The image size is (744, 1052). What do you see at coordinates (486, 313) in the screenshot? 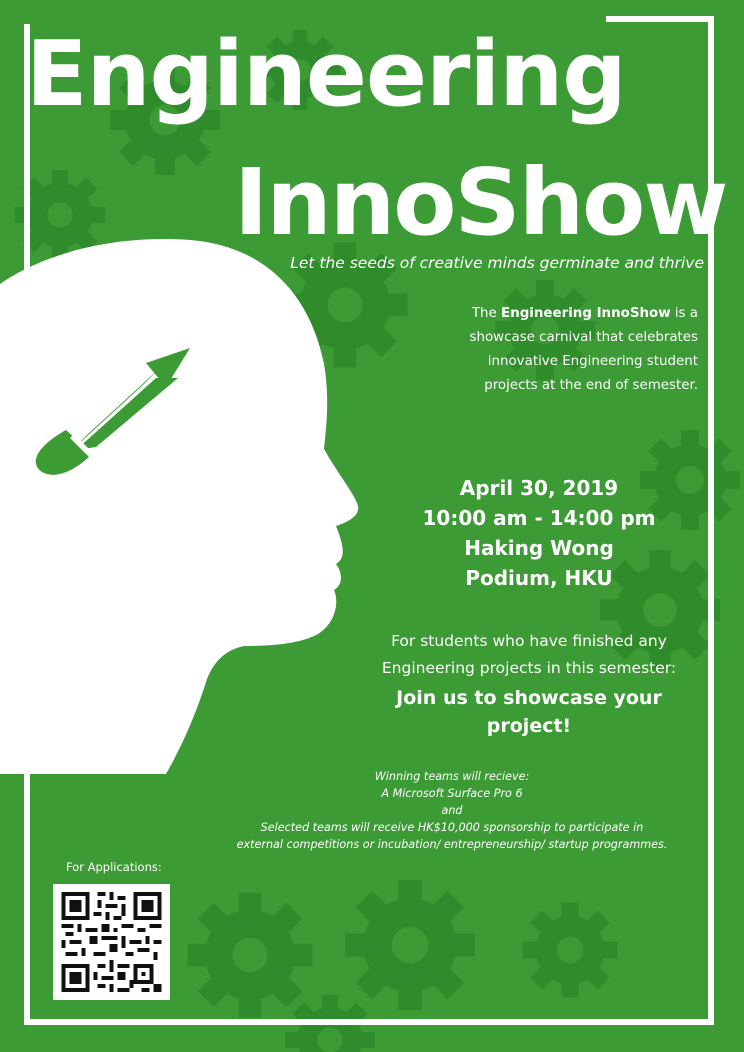
I see `intro-prefix: The` at bounding box center [486, 313].